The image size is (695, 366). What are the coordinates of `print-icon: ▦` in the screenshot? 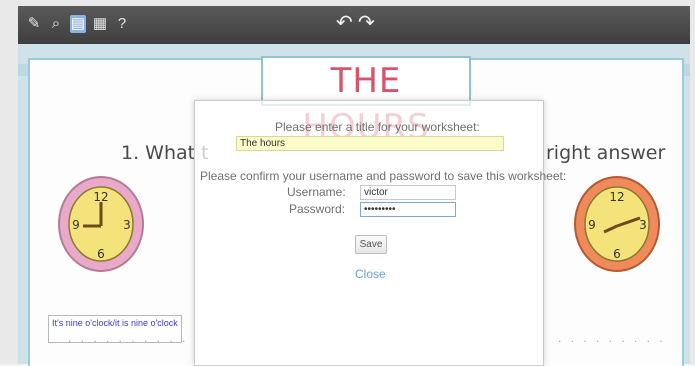 It's located at (100, 24).